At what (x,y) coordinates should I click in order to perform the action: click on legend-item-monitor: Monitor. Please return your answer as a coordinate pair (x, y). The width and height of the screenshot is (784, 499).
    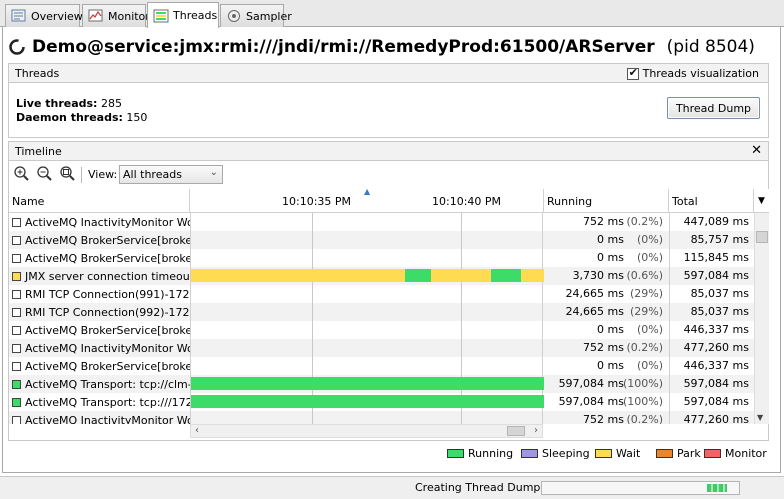
    Looking at the image, I should click on (735, 453).